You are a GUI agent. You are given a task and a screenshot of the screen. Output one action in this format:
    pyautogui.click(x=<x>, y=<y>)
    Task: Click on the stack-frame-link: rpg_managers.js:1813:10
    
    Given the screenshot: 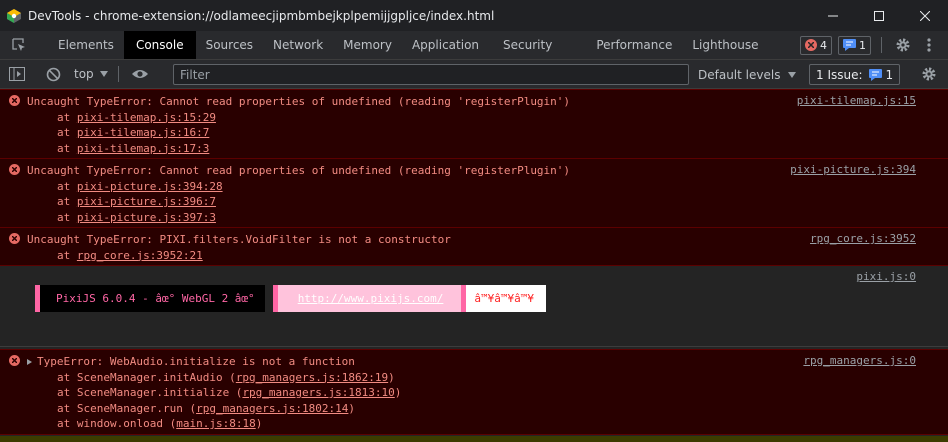 What is the action you would take?
    pyautogui.click(x=318, y=392)
    